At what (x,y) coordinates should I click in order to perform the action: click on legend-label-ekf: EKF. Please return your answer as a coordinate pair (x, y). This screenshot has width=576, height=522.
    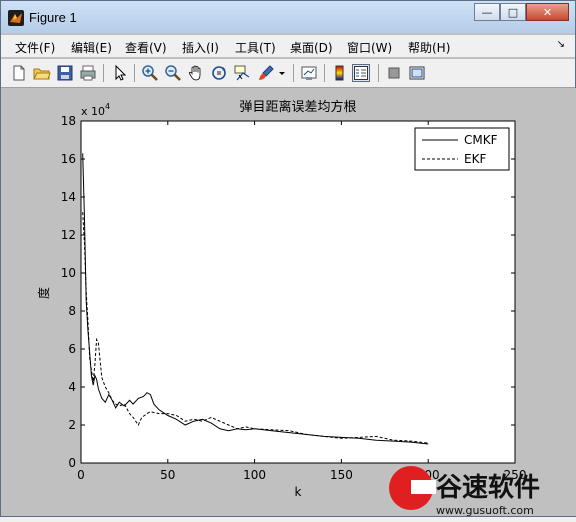
    Looking at the image, I should click on (475, 159).